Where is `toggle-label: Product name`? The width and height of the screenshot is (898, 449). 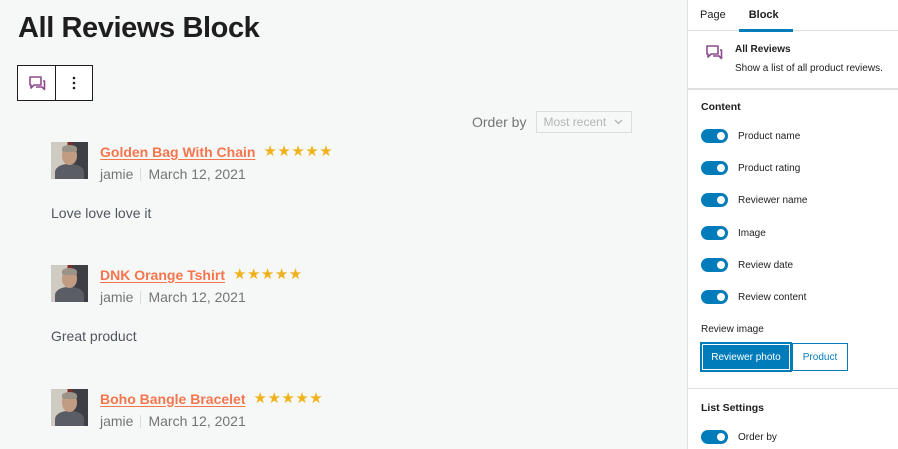
toggle-label: Product name is located at coordinates (769, 136).